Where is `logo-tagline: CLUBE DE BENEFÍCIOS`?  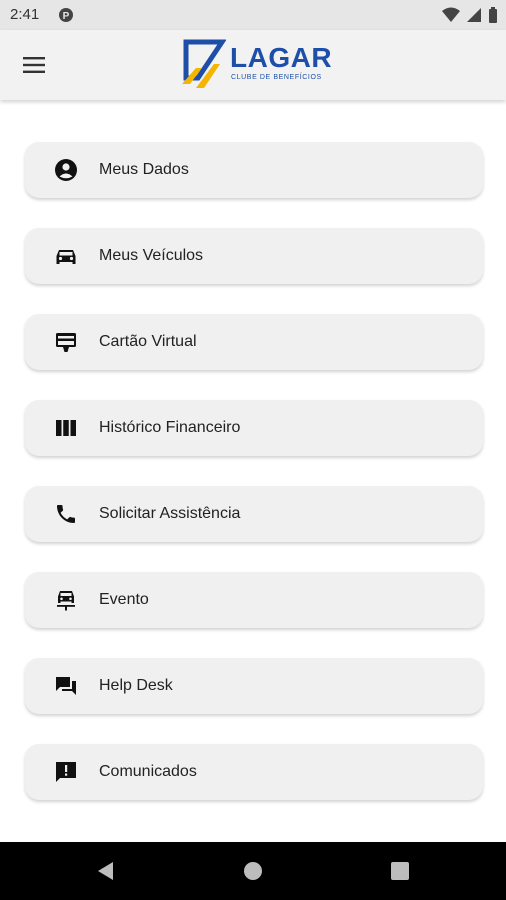 logo-tagline: CLUBE DE BENEFÍCIOS is located at coordinates (276, 77).